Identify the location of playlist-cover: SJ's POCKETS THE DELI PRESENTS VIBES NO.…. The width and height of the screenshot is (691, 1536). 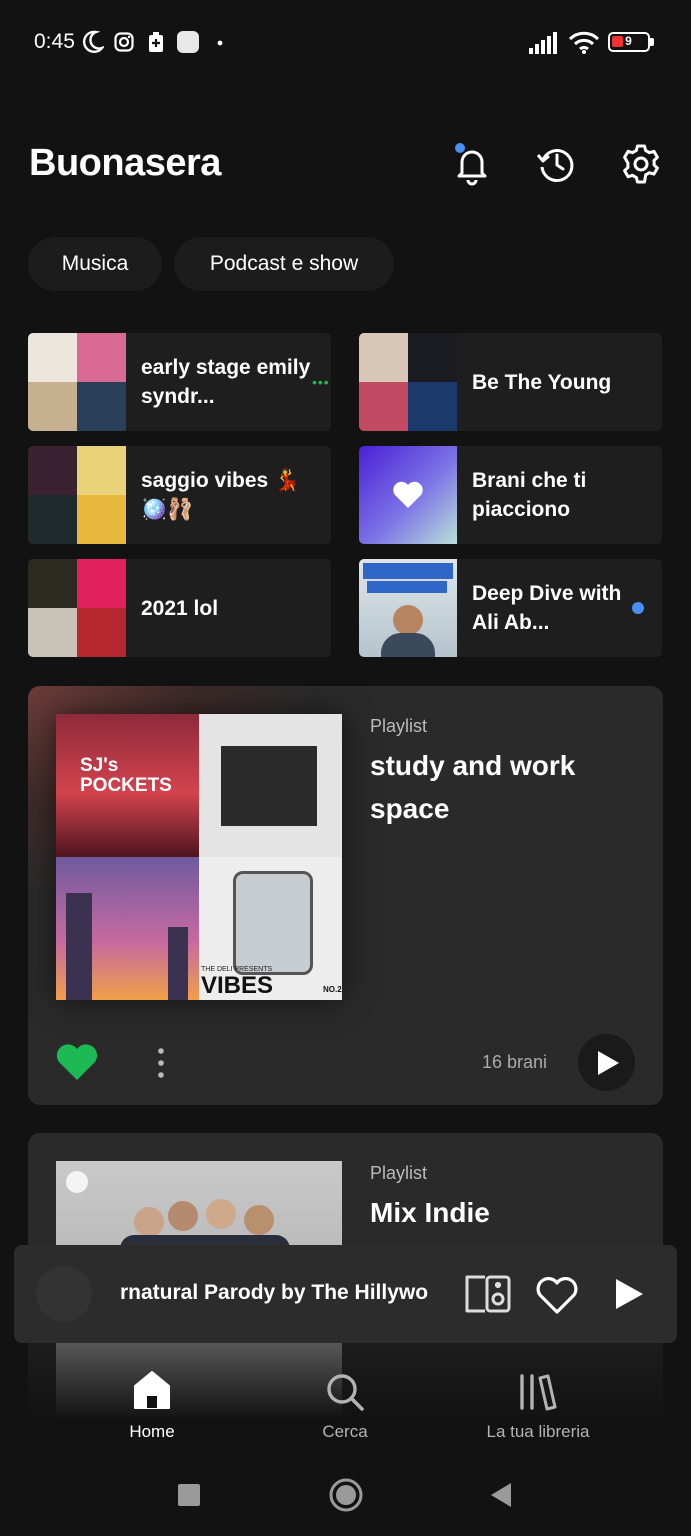
(199, 857).